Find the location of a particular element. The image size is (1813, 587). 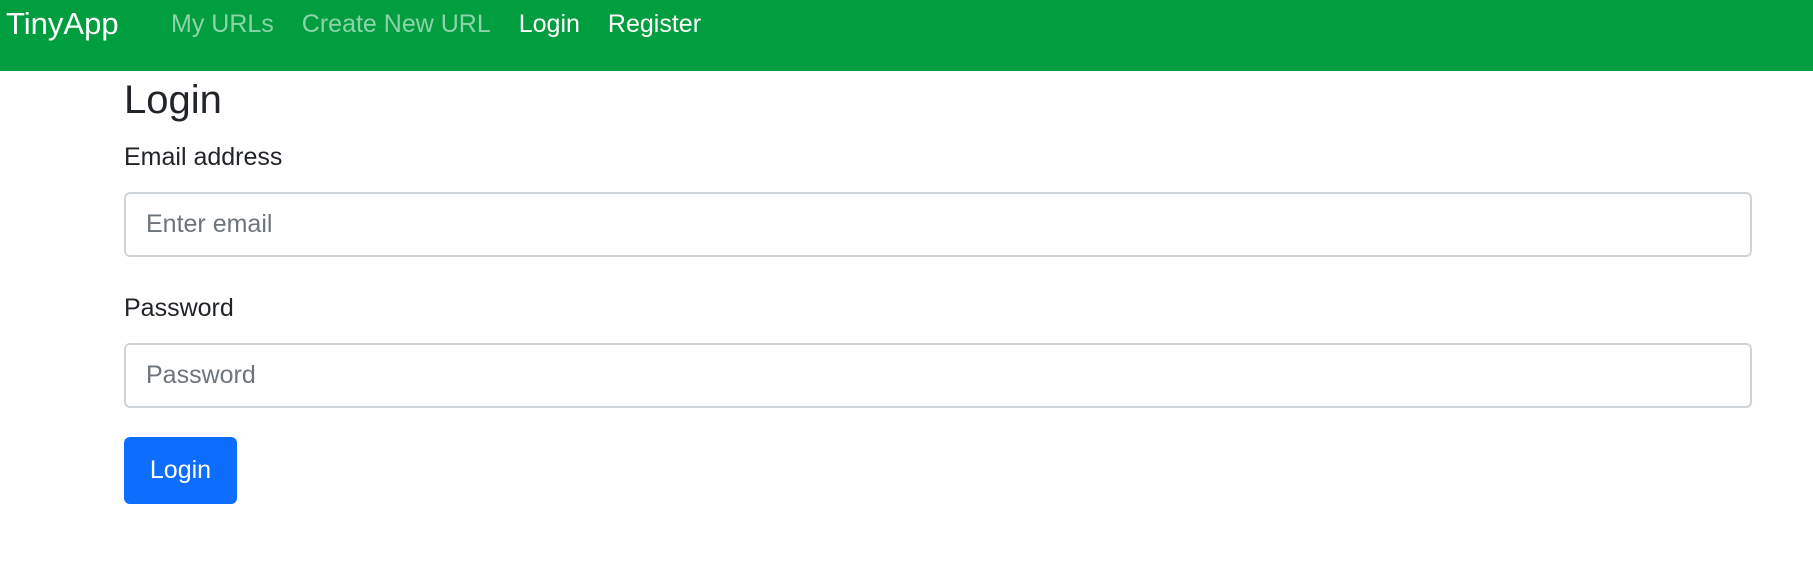

nav-link-register: Register is located at coordinates (654, 24).